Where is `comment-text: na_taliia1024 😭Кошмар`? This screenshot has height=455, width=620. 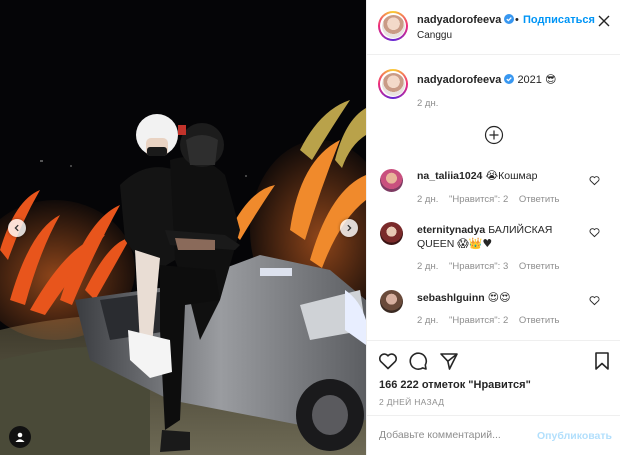 comment-text: na_taliia1024 😭Кошмар is located at coordinates (502, 176).